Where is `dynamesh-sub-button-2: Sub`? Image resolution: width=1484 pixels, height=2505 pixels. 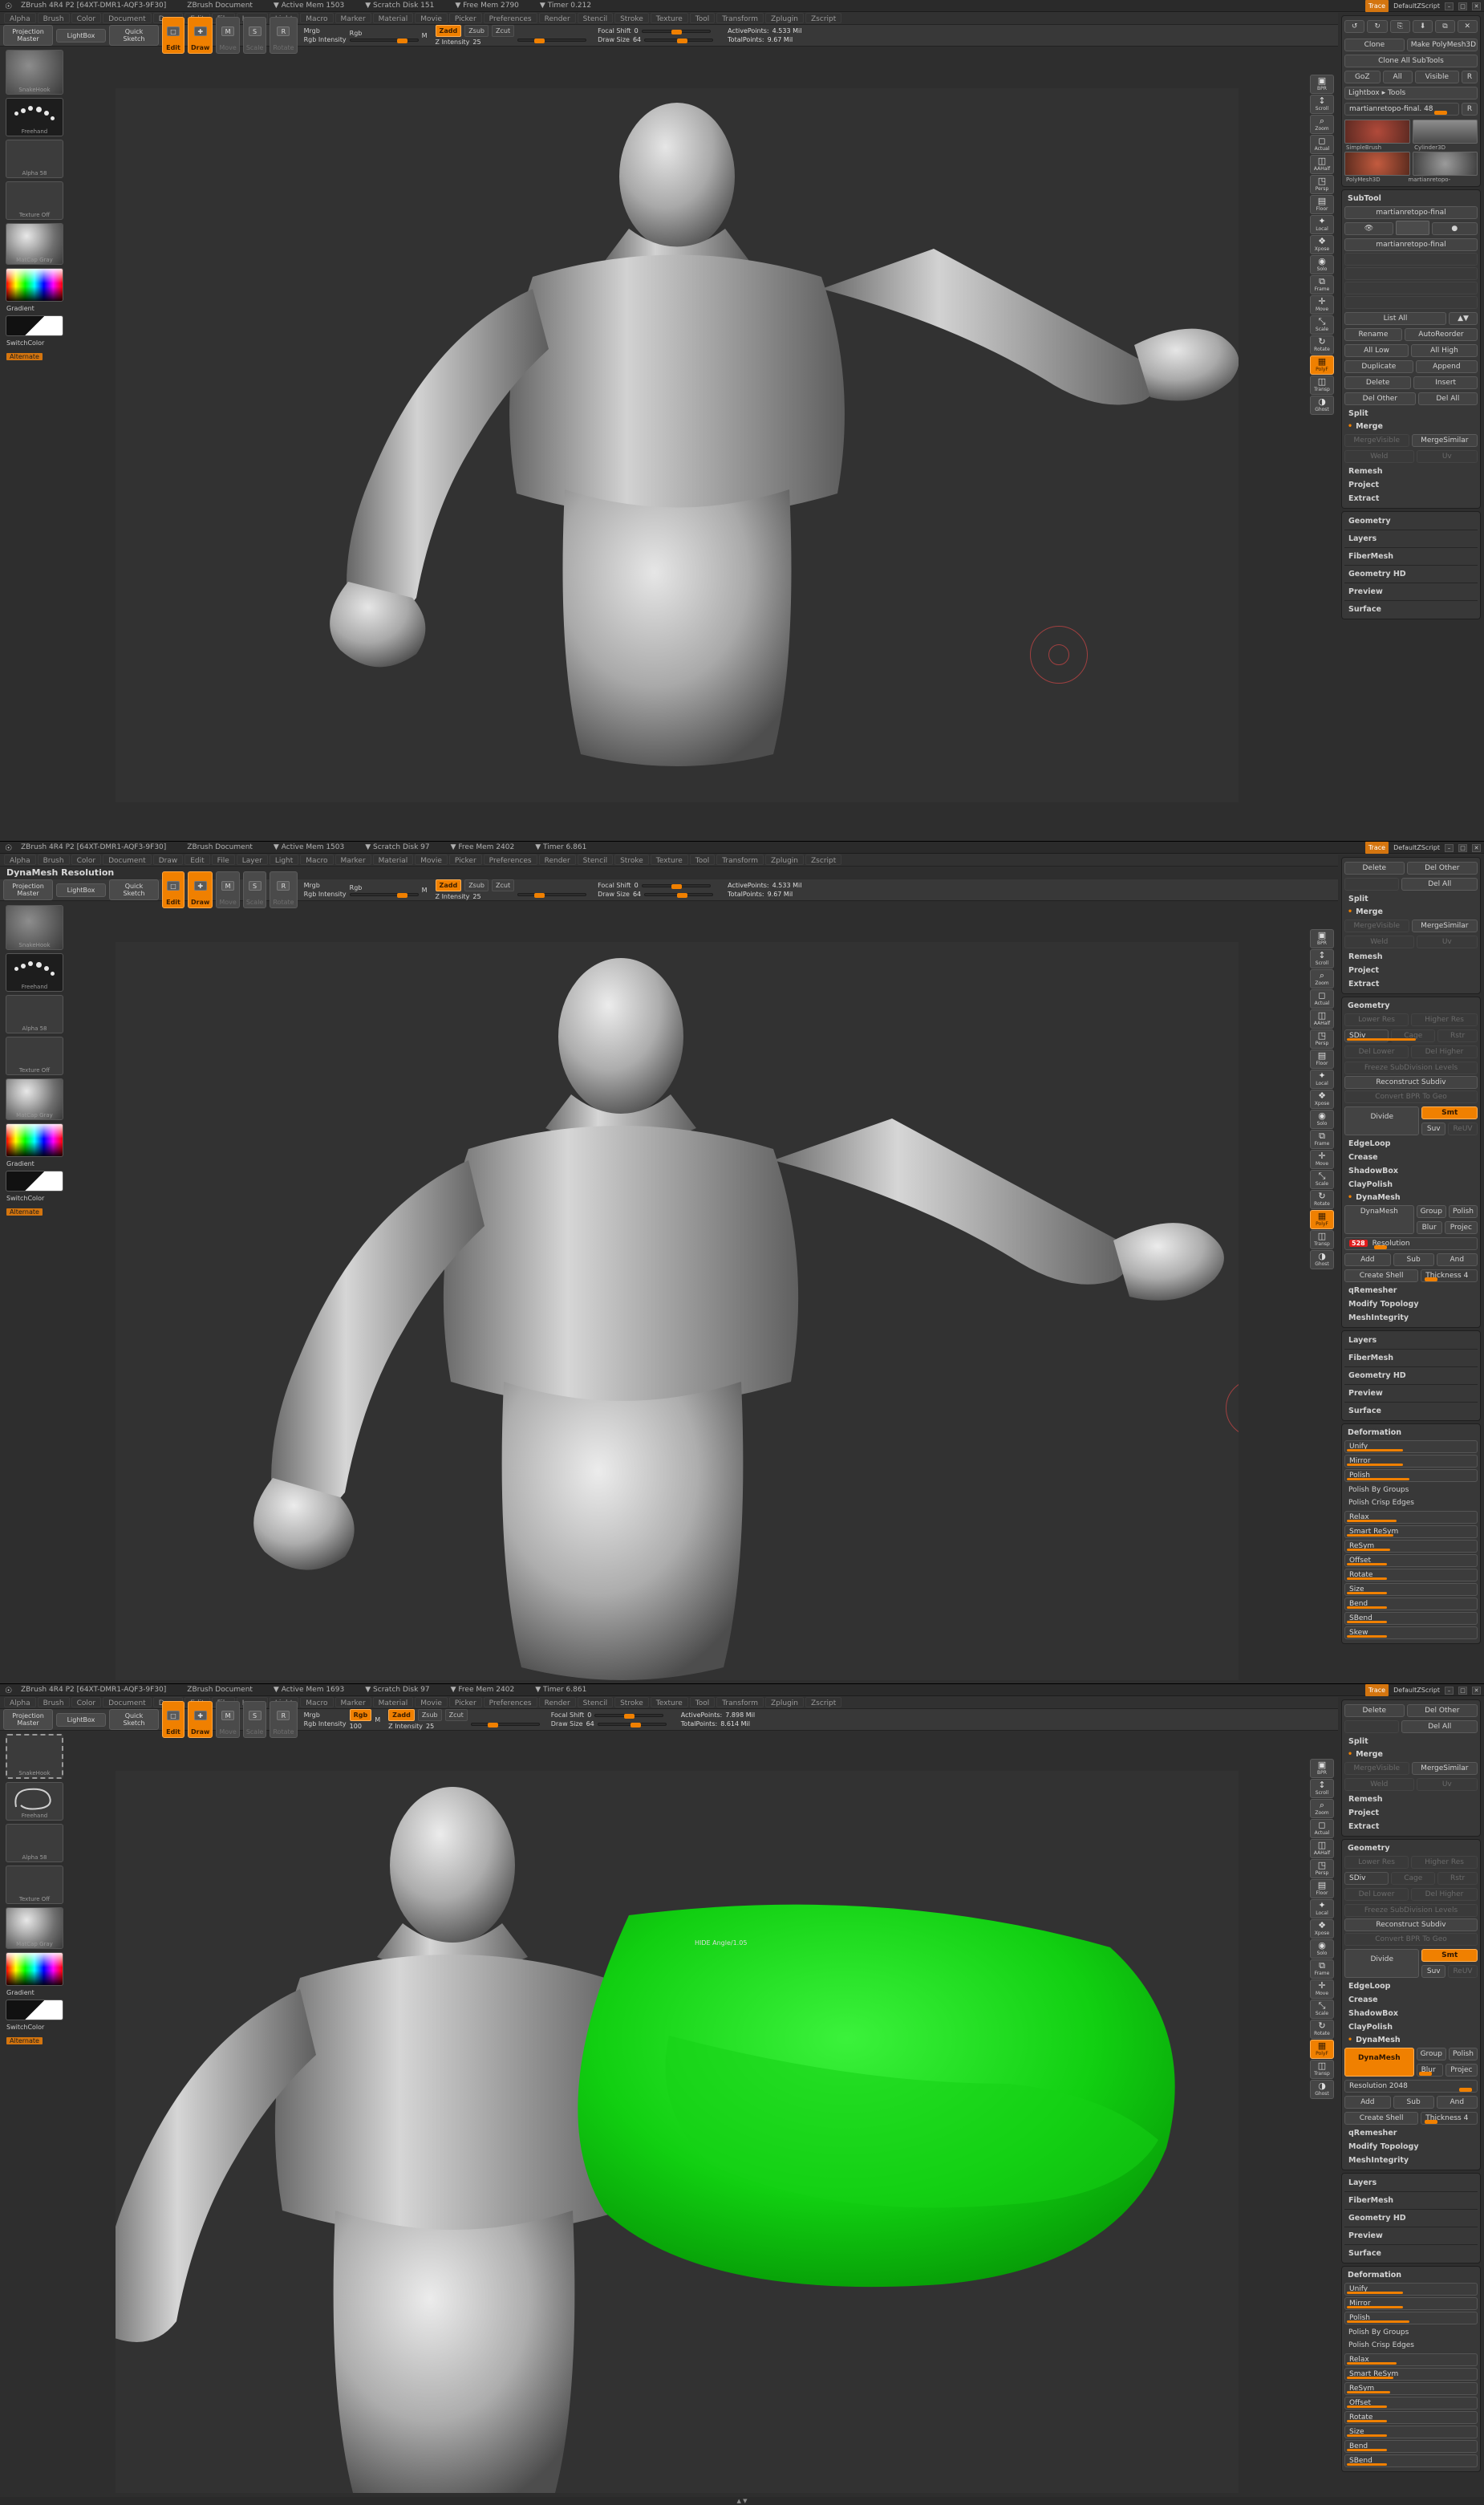
dynamesh-sub-button-2: Sub is located at coordinates (1413, 1259).